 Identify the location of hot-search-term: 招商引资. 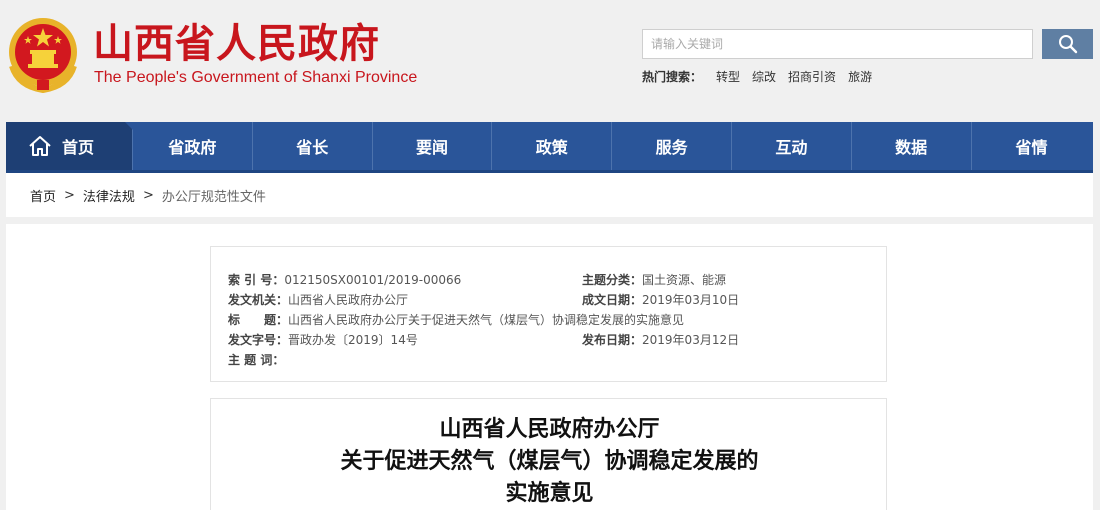
(812, 76).